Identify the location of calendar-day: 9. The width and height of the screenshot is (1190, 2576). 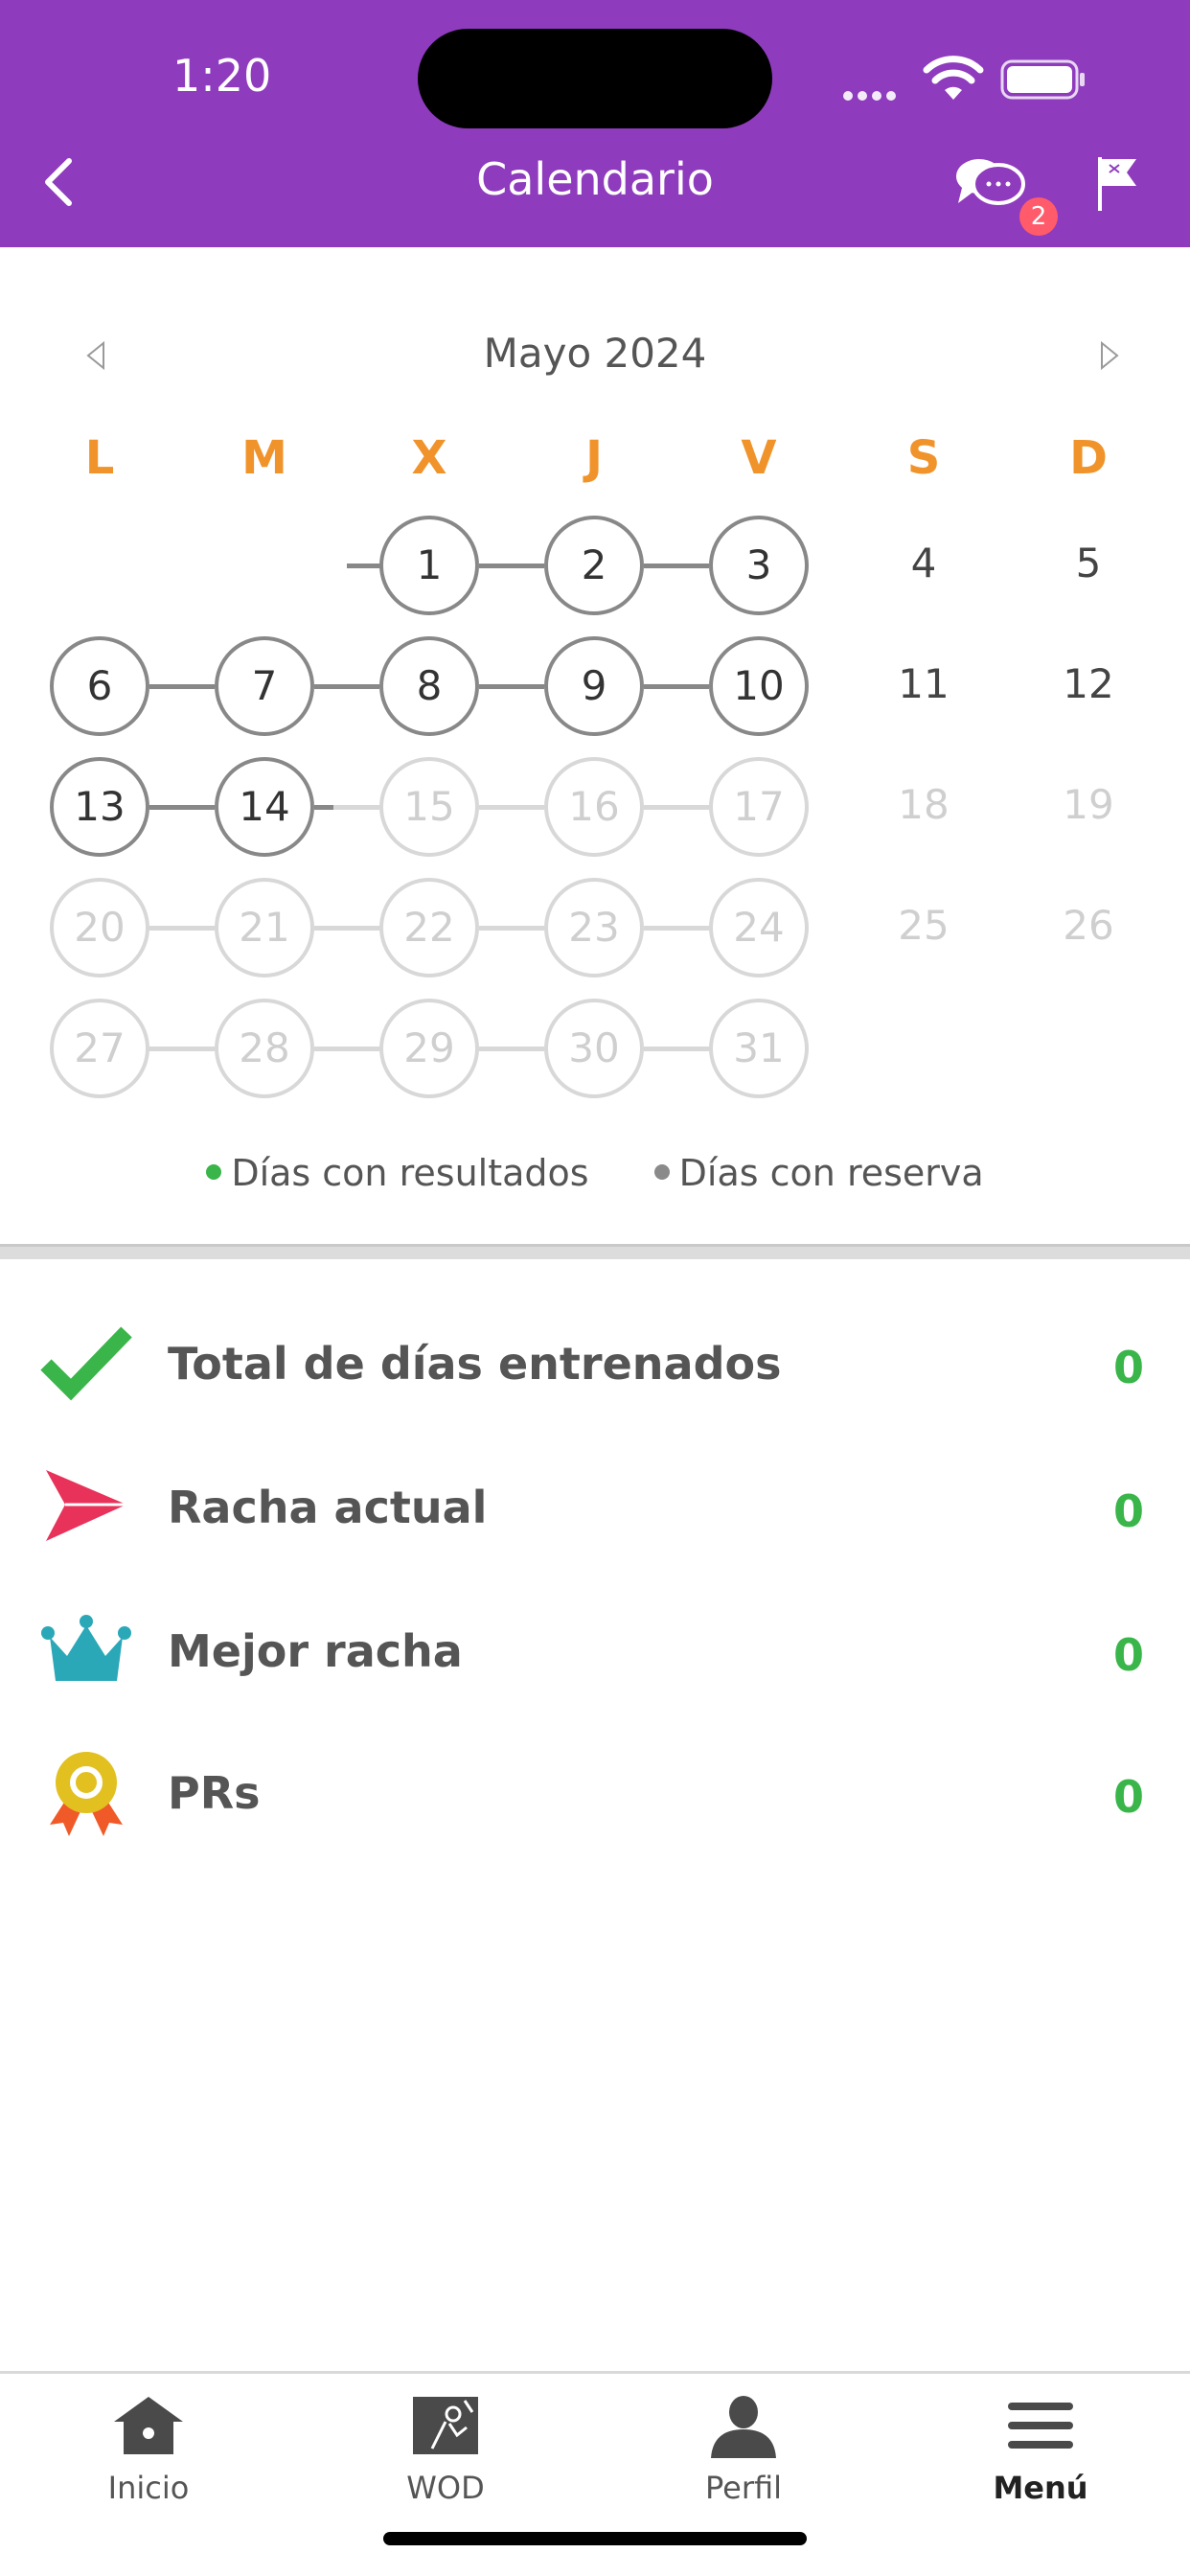
(594, 686).